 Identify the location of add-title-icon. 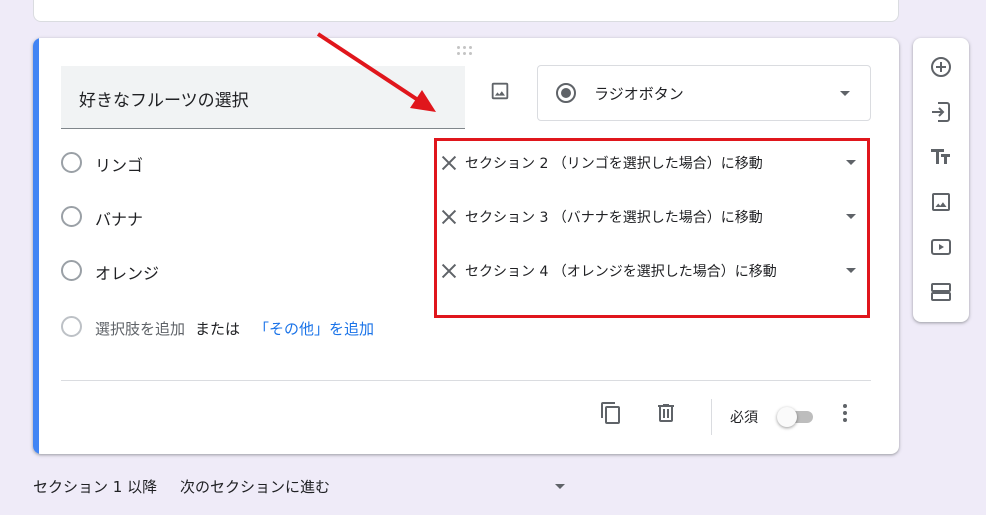
(941, 157).